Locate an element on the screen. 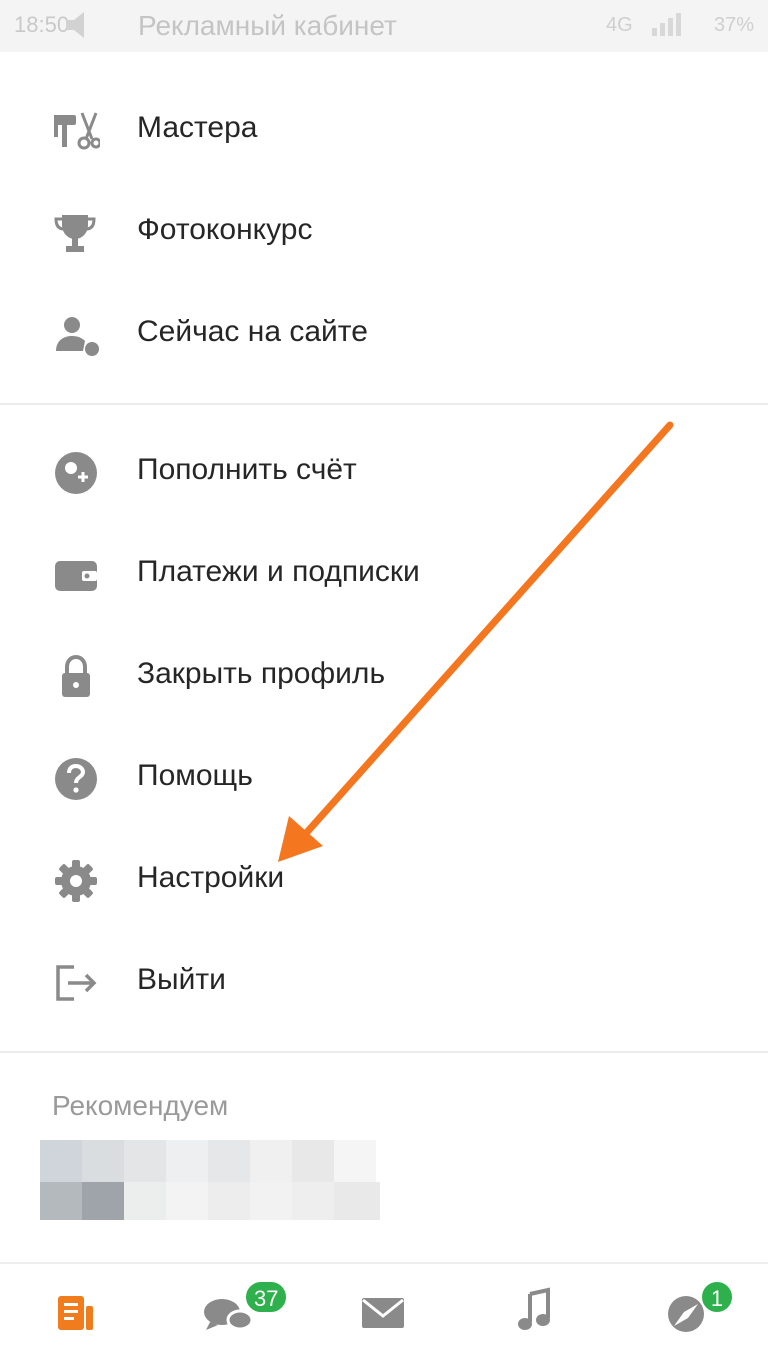 The height and width of the screenshot is (1365, 768). feed-icon is located at coordinates (75, 1313).